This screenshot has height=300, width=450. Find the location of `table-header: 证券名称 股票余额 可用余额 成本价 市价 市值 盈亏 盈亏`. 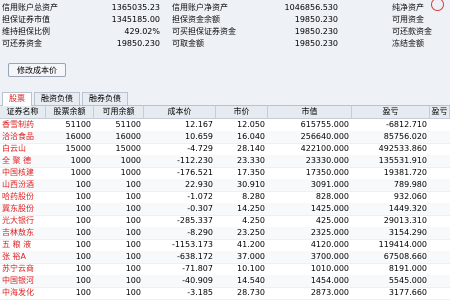

table-header: 证券名称 股票余额 可用余额 成本价 市价 市值 盈亏 盈亏 is located at coordinates (225, 112).